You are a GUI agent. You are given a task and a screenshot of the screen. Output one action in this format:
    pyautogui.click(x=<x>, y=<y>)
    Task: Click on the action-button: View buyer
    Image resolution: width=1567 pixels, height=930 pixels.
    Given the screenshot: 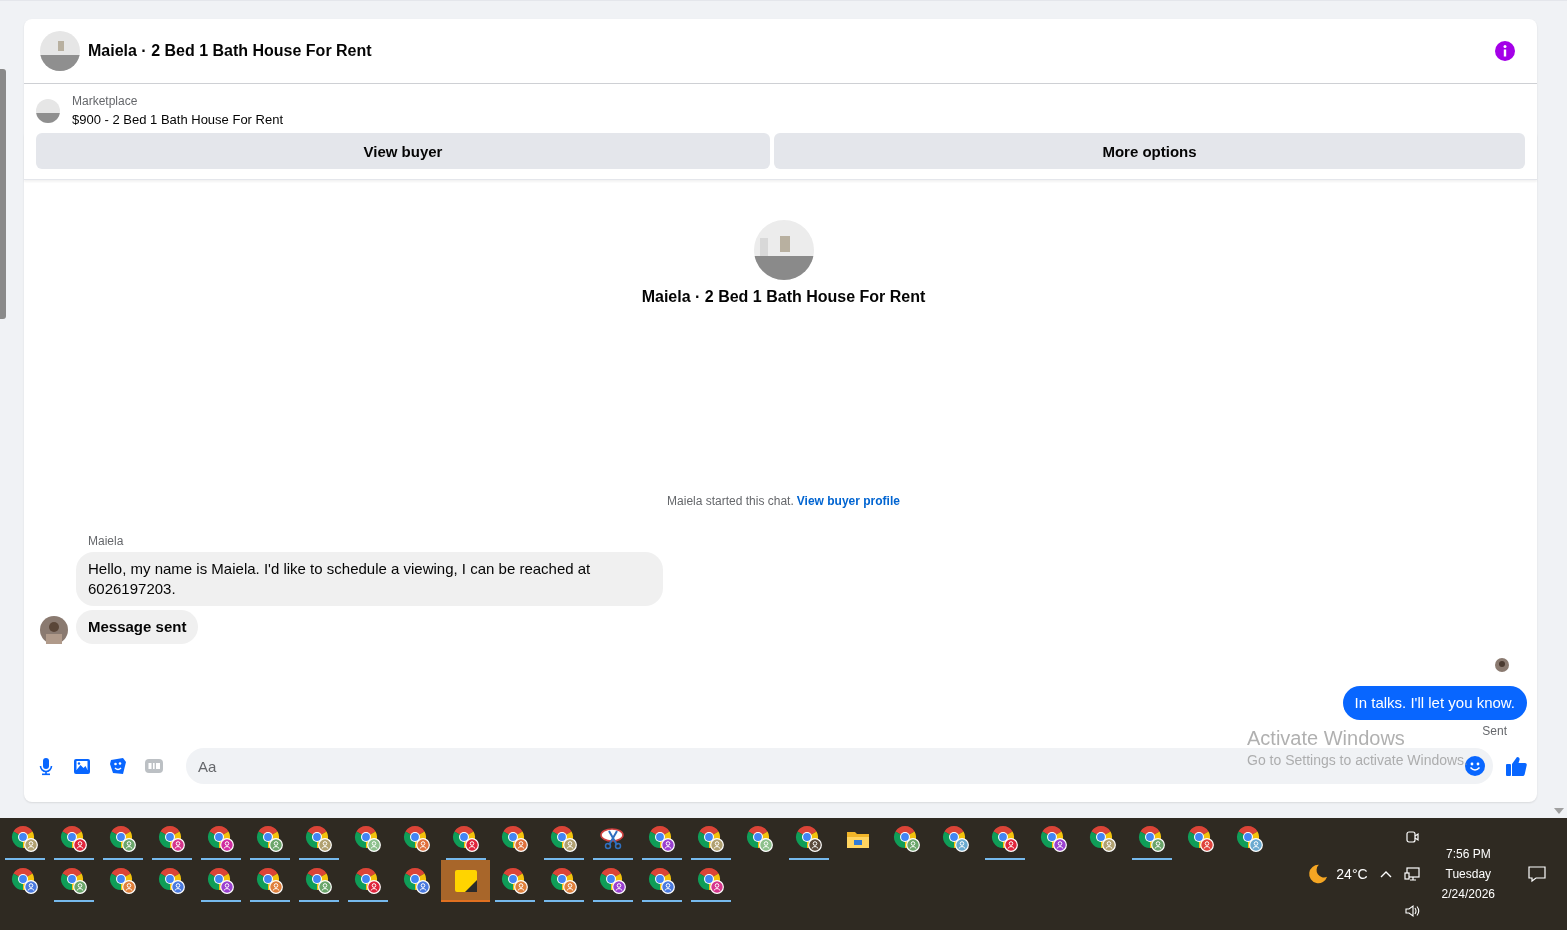 What is the action you would take?
    pyautogui.click(x=403, y=151)
    